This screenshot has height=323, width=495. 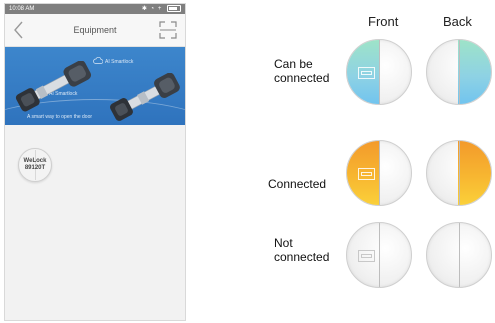 I want to click on knob-back-not-connected, so click(x=459, y=255).